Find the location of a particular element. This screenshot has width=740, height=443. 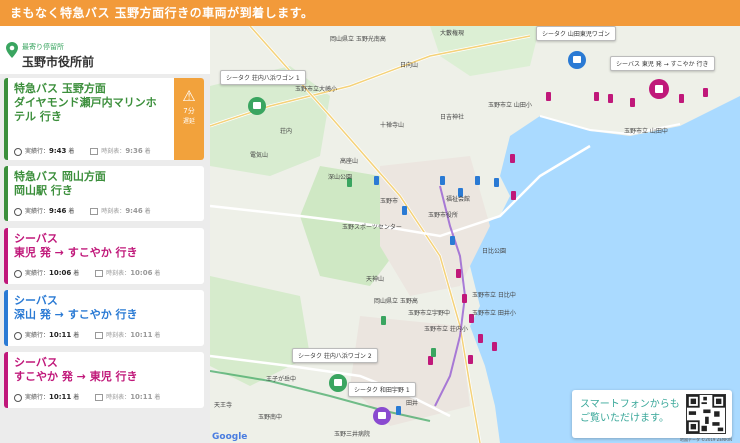

vehicle-callout: シーバス 東児 発 → すこやか 行き is located at coordinates (662, 63).